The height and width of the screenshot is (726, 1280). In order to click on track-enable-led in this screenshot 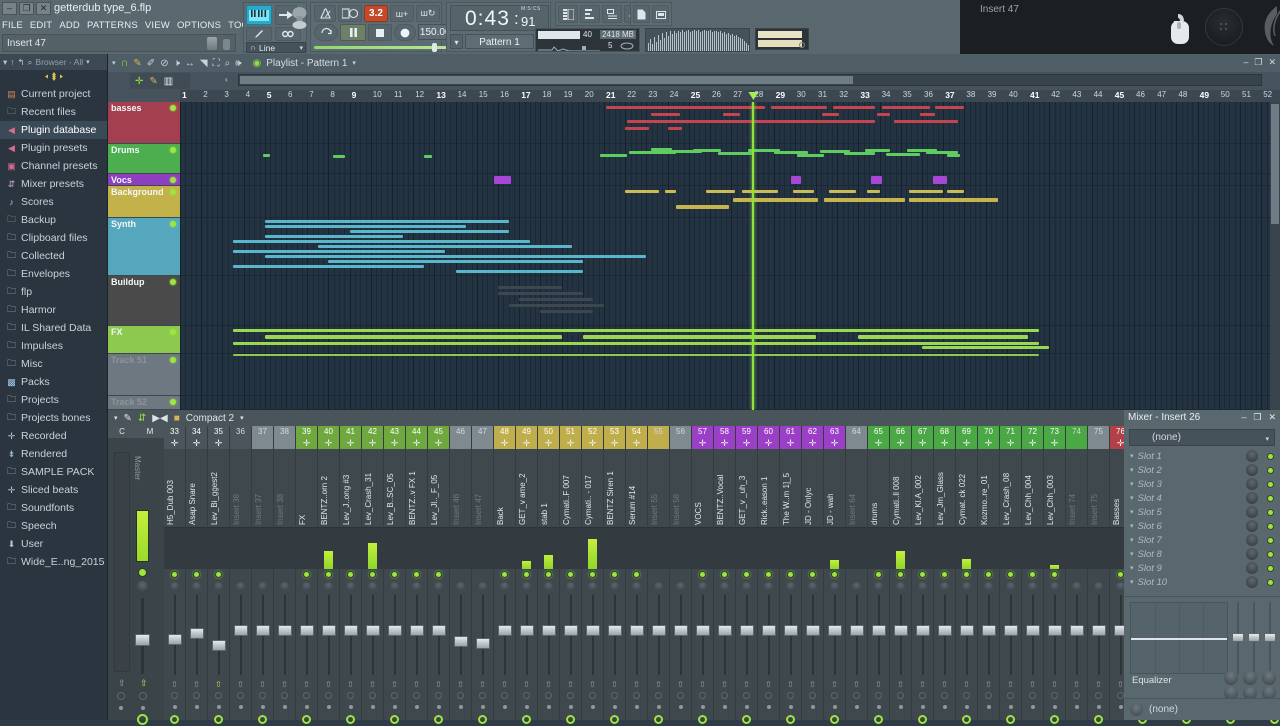, I will do `click(173, 150)`.